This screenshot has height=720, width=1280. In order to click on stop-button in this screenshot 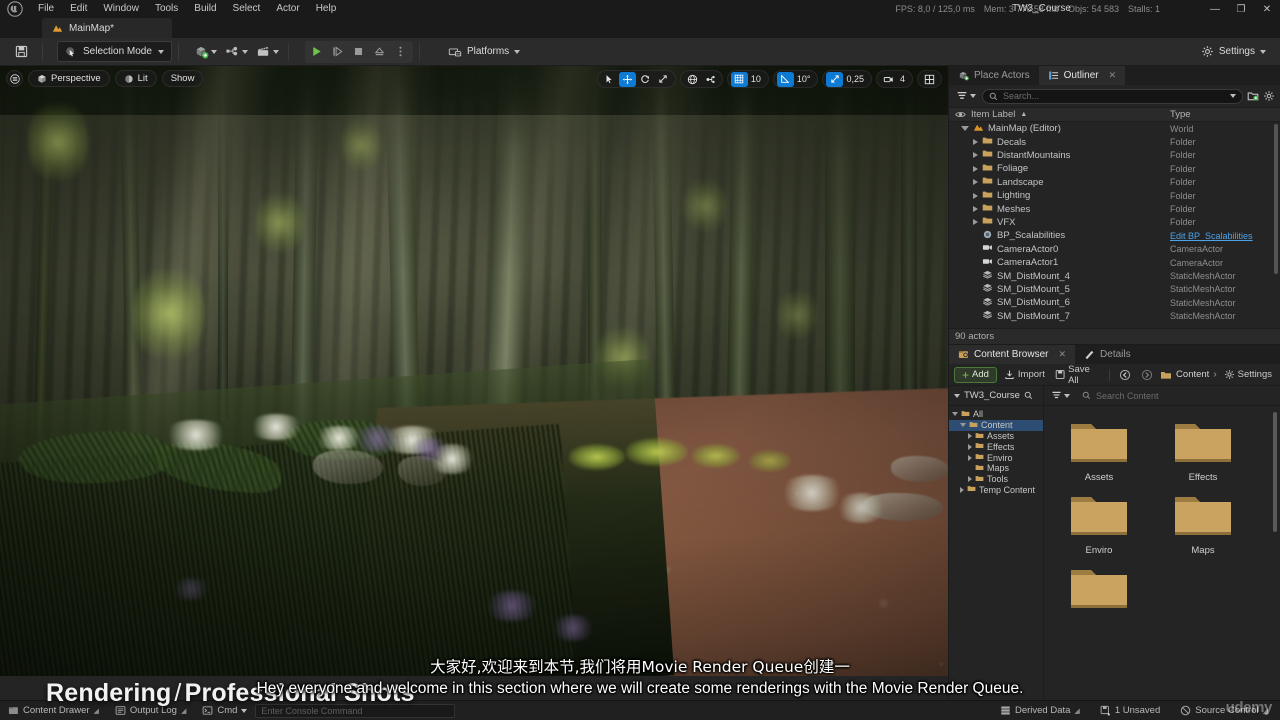, I will do `click(359, 52)`.